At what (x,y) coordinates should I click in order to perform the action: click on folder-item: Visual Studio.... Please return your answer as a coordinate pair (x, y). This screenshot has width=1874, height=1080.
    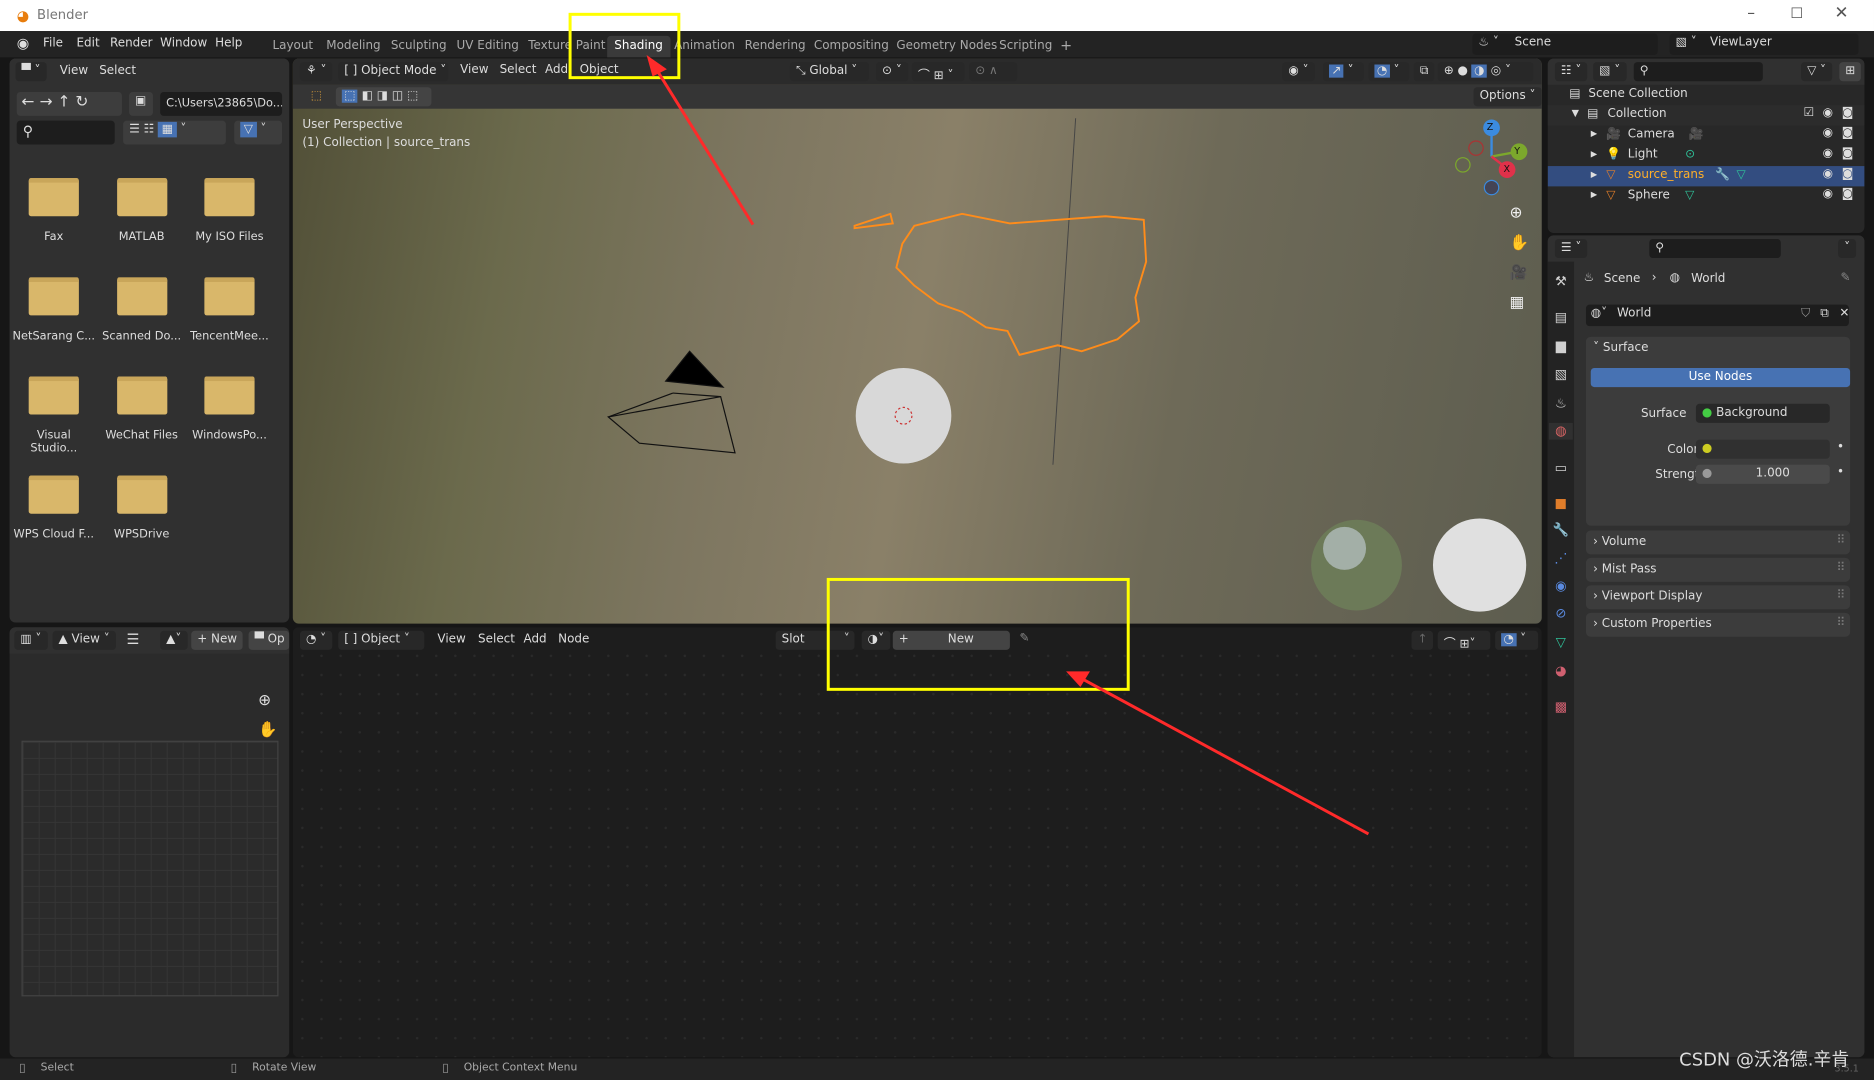
    Looking at the image, I should click on (54, 415).